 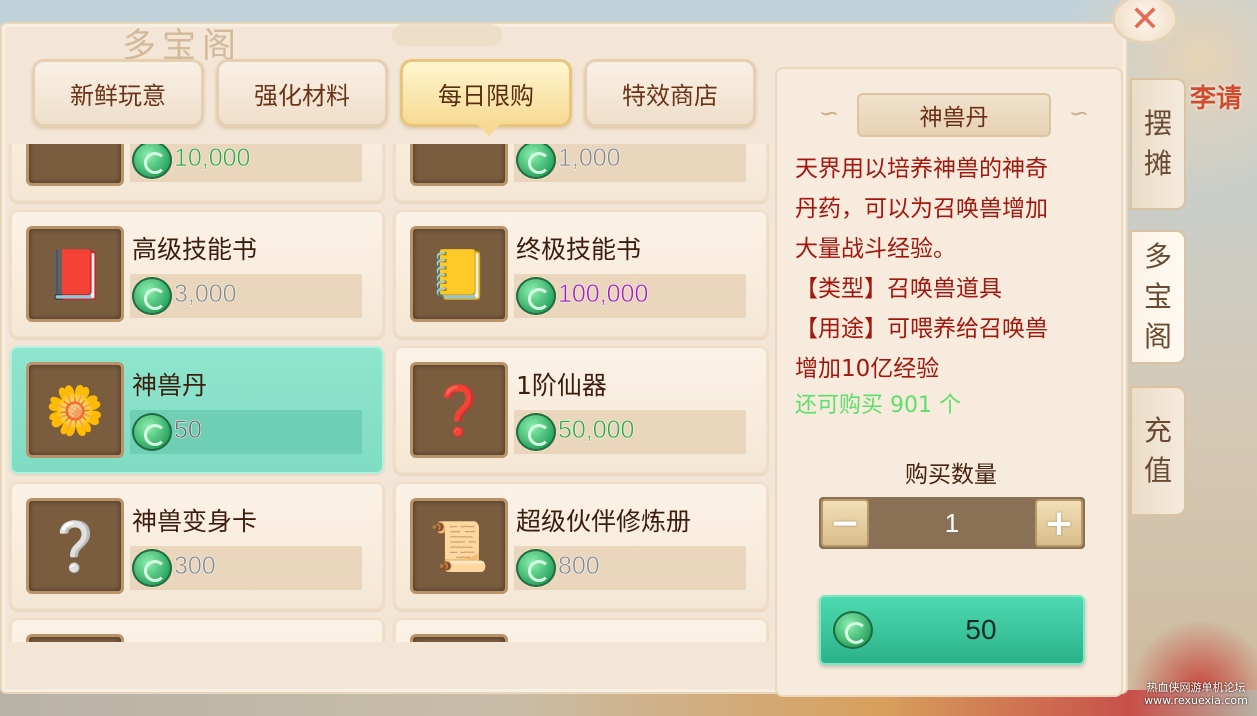 I want to click on item-price: 10,000, so click(x=212, y=158).